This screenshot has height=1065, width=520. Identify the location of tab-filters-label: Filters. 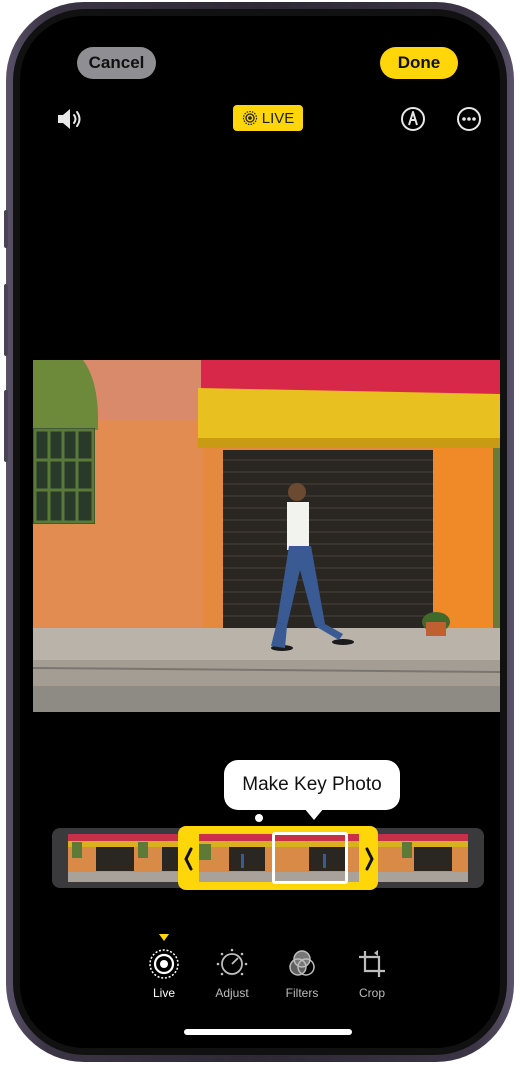
(302, 993).